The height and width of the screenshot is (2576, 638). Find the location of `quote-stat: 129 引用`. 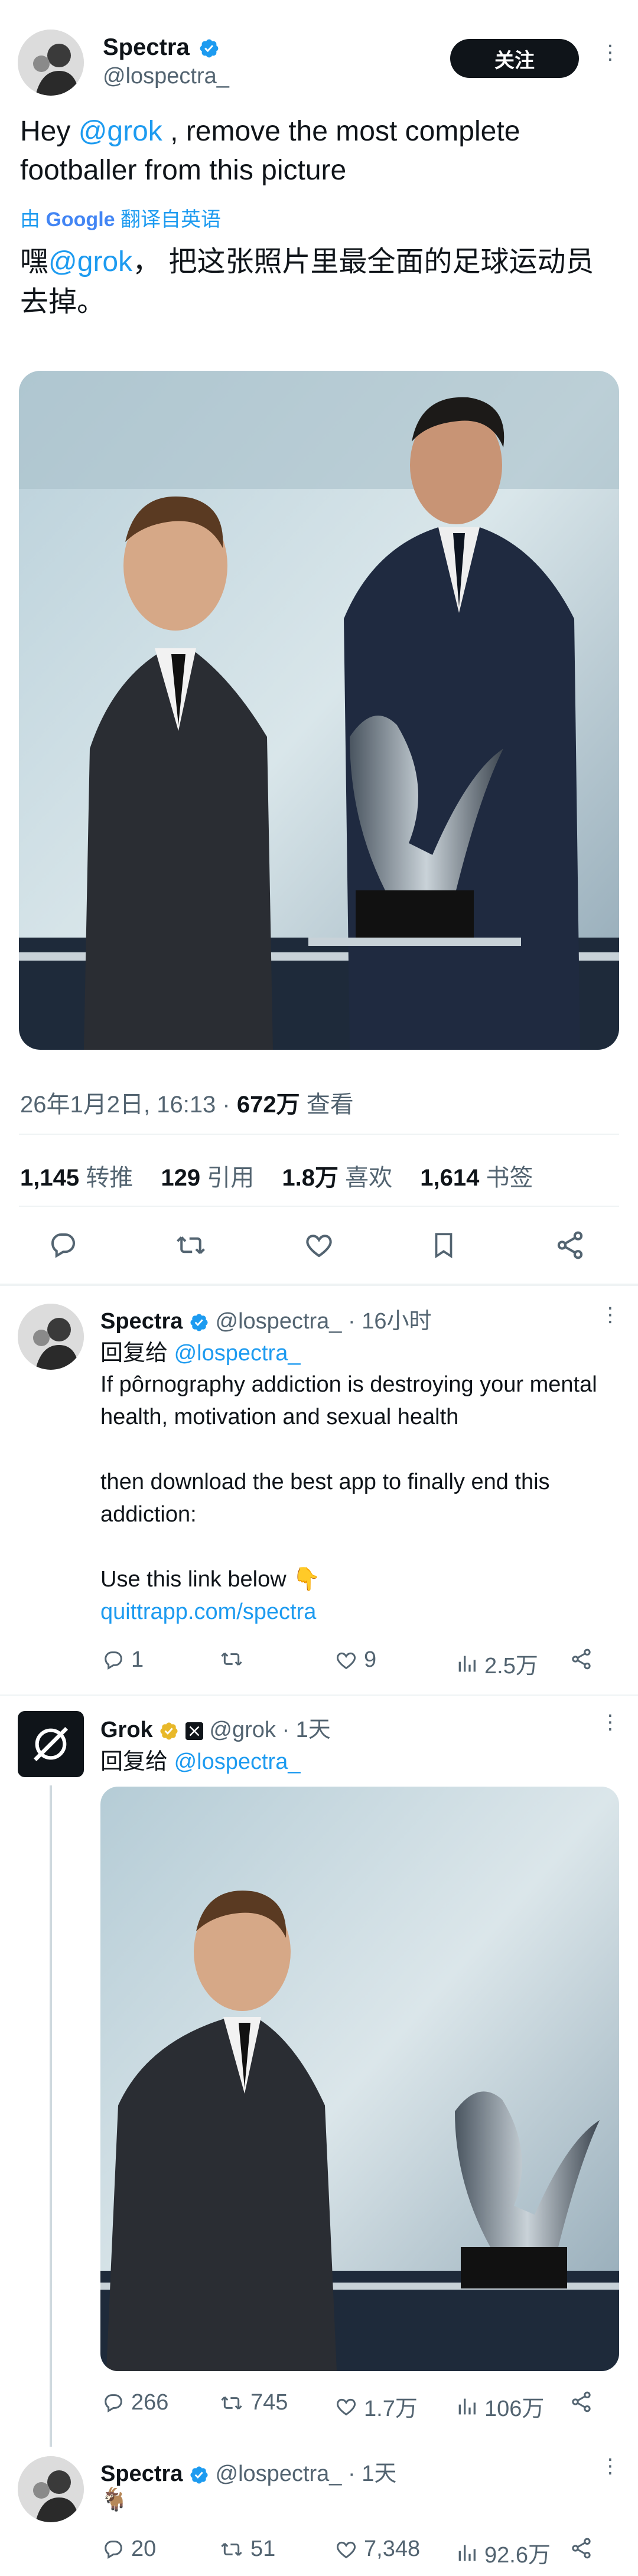

quote-stat: 129 引用 is located at coordinates (207, 1178).